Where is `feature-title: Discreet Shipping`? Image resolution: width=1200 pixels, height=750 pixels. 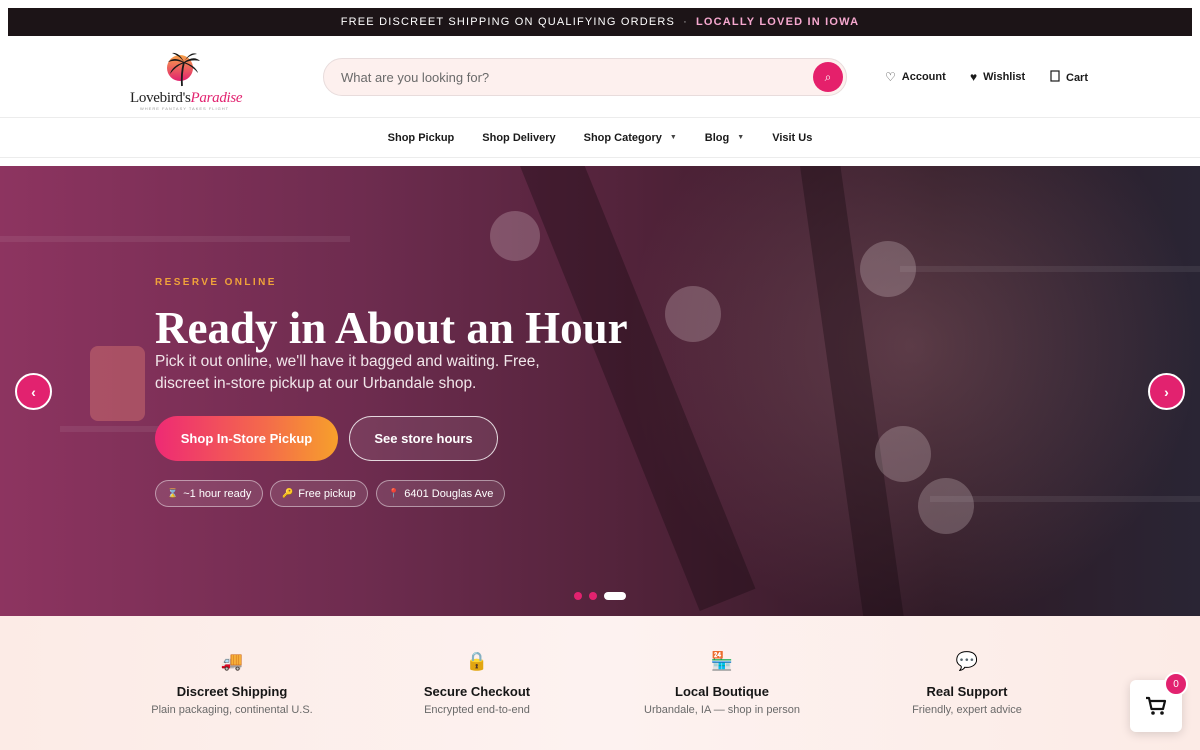 feature-title: Discreet Shipping is located at coordinates (232, 691).